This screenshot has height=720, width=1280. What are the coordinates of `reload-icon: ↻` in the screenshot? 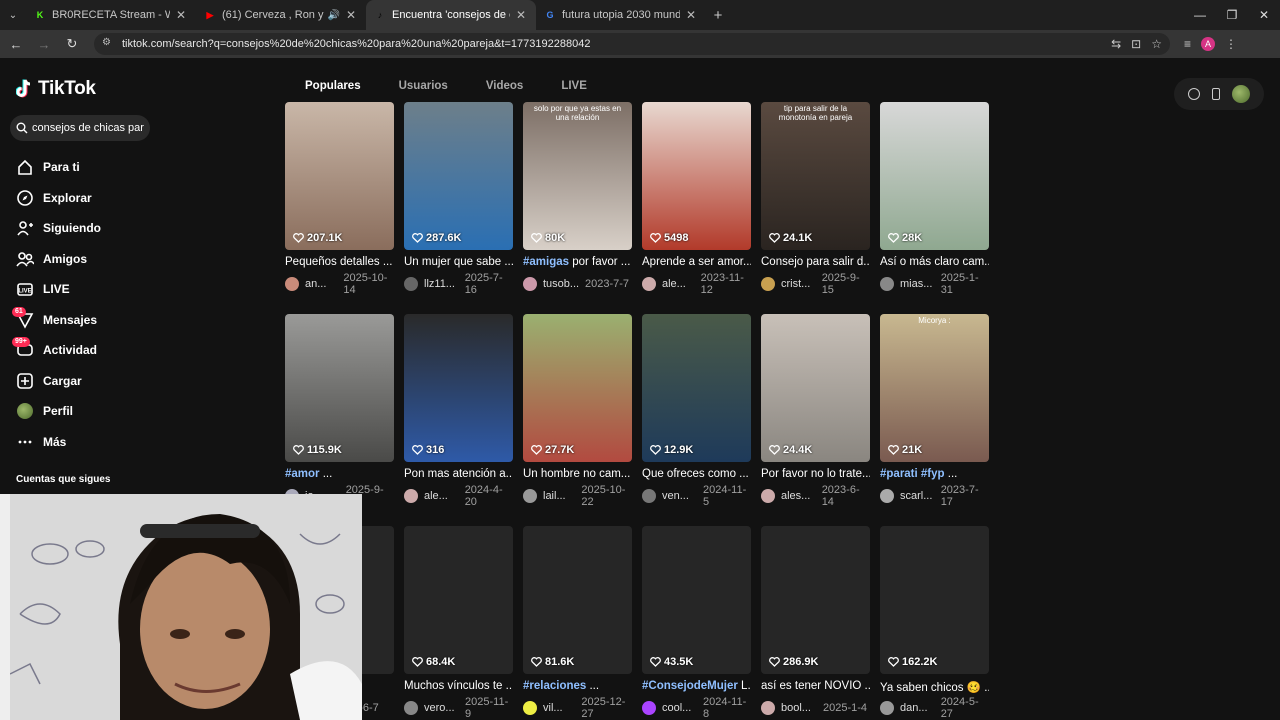 It's located at (72, 44).